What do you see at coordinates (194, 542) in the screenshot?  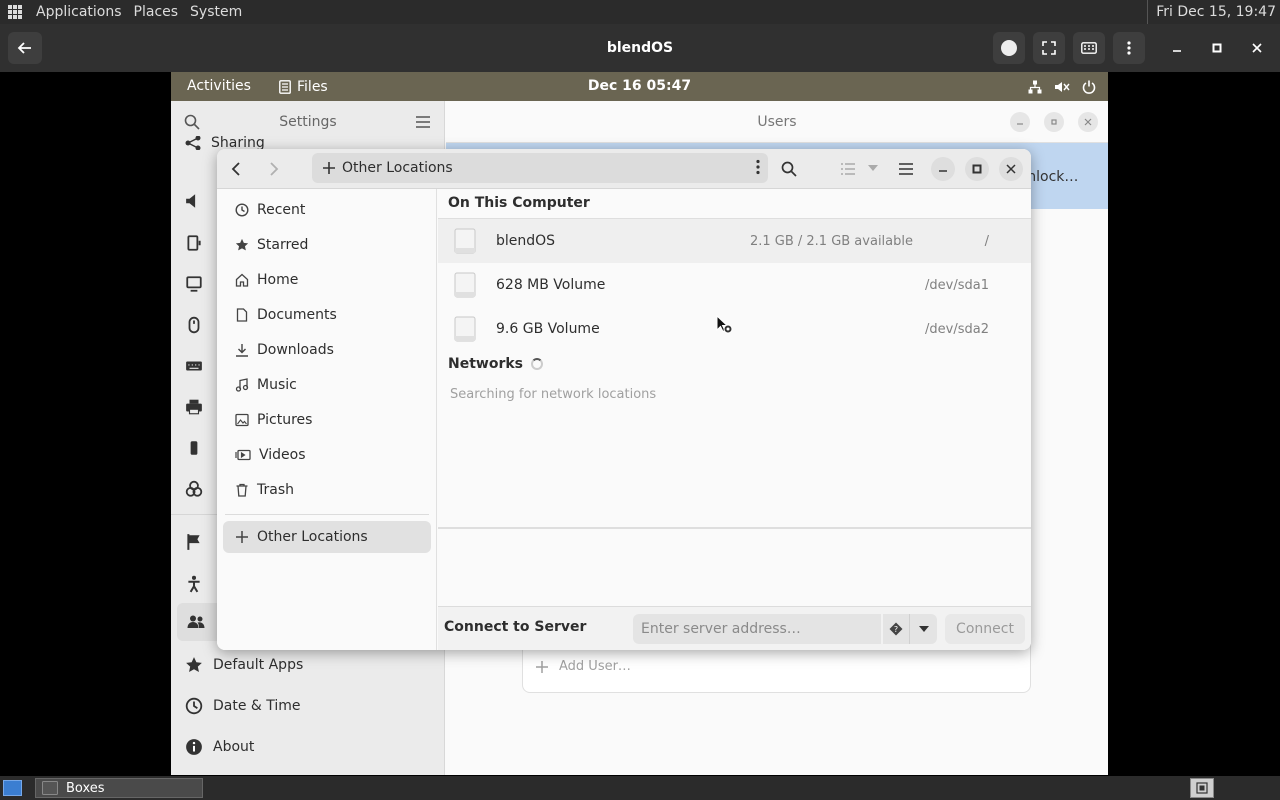 I see `region-flag-icon` at bounding box center [194, 542].